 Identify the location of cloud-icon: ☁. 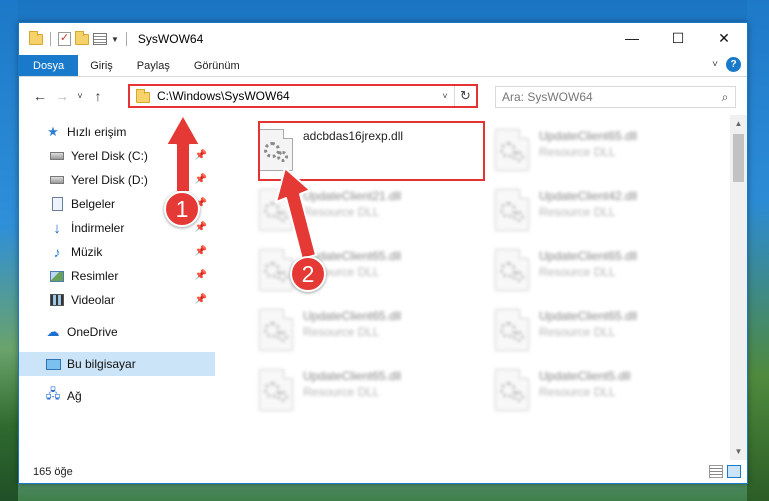
(53, 331).